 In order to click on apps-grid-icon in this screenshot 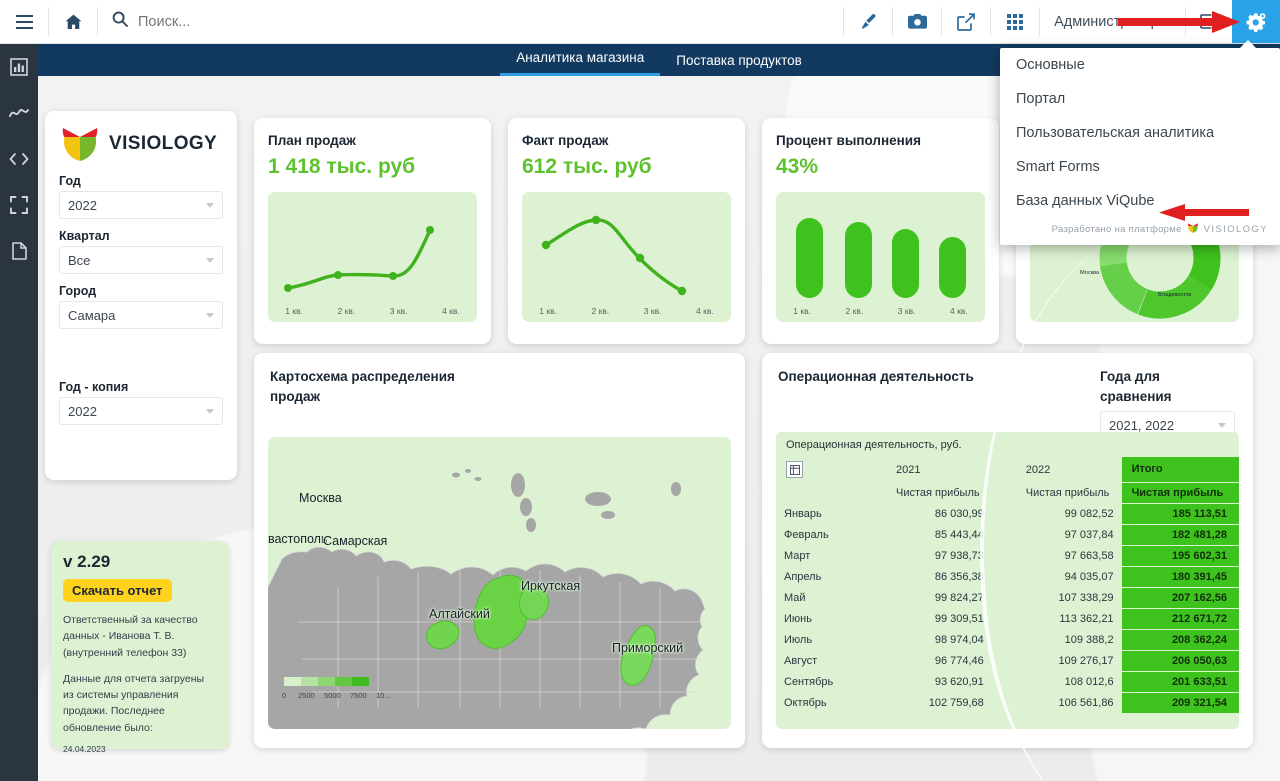, I will do `click(1015, 21)`.